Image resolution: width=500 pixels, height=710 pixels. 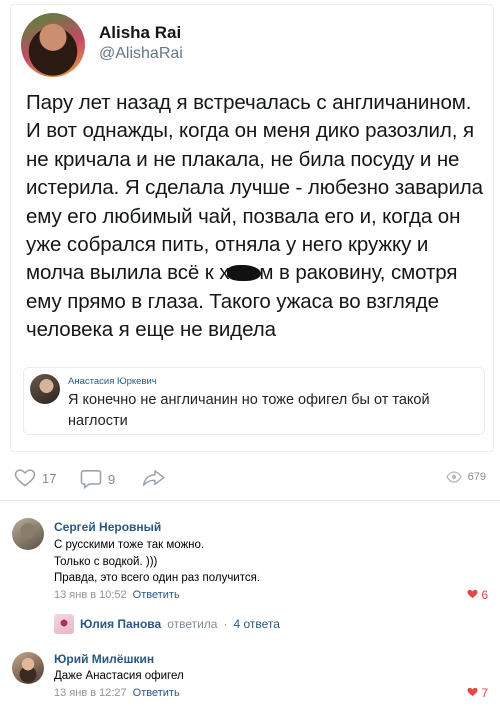 What do you see at coordinates (49, 478) in the screenshot?
I see `like-count: 17` at bounding box center [49, 478].